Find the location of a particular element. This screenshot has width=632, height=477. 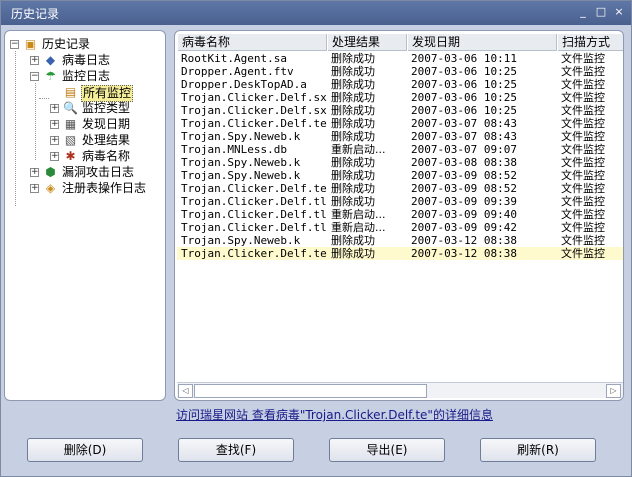

delete-button: 删除(D) is located at coordinates (85, 450).